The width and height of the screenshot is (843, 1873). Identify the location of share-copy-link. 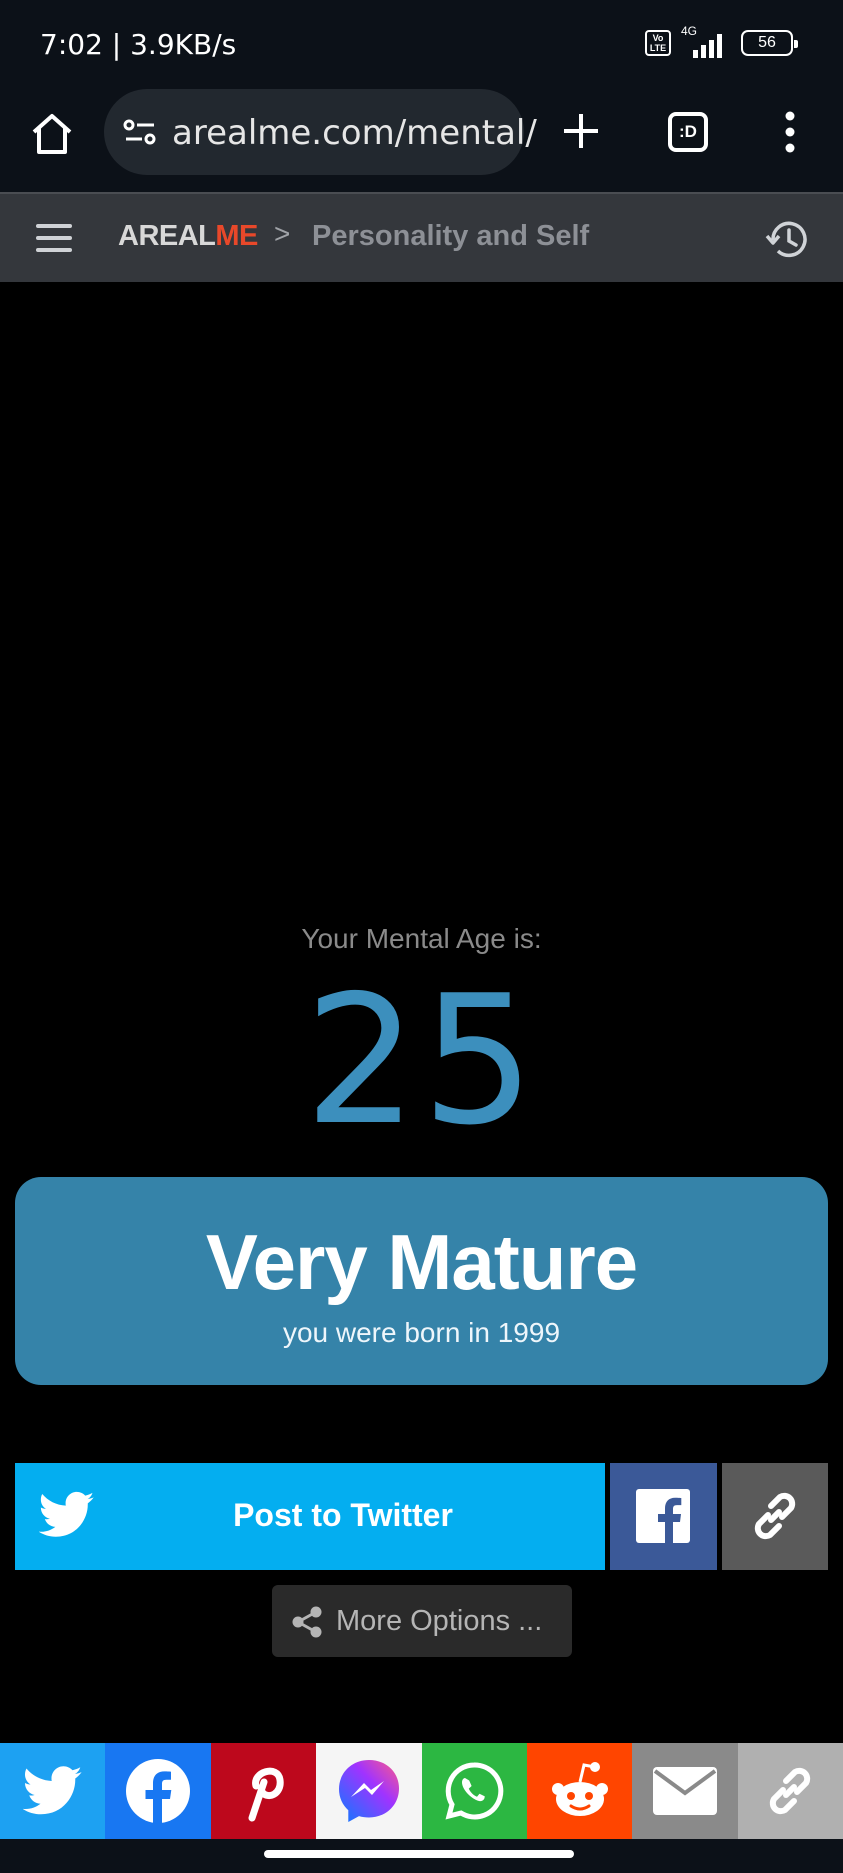
(790, 1791).